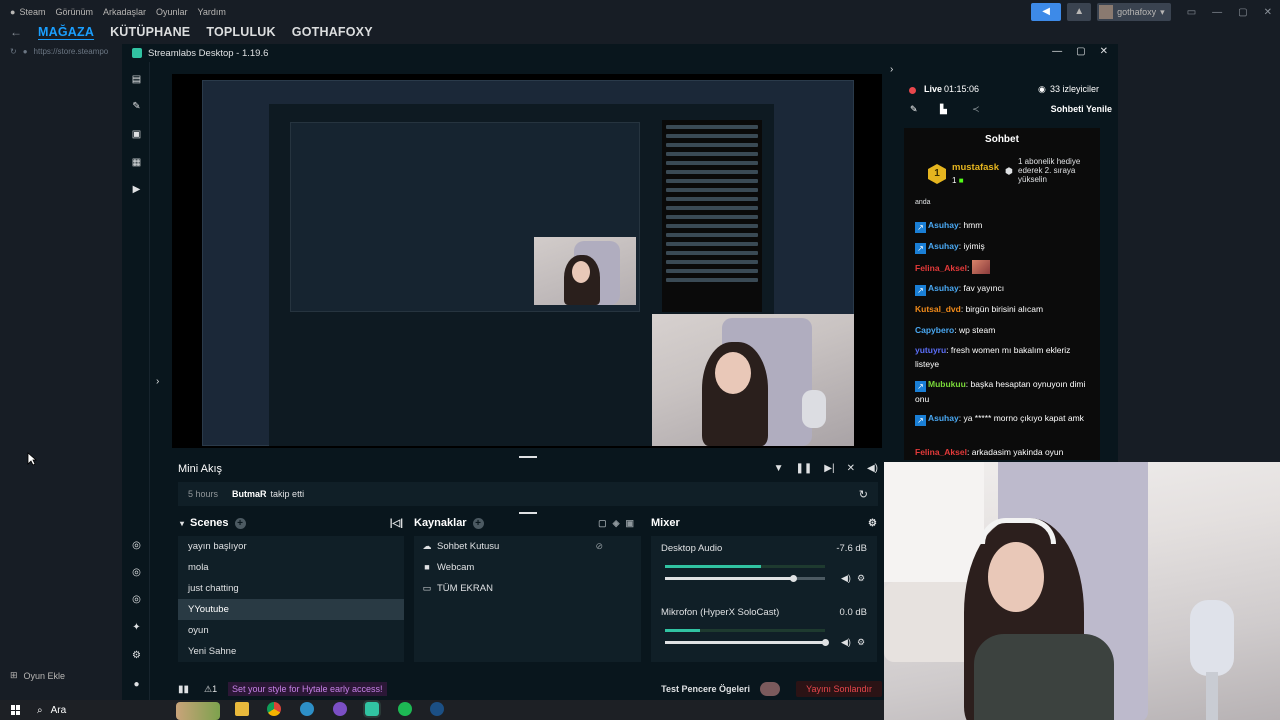  I want to click on tab-community: TOPLULUK, so click(240, 32).